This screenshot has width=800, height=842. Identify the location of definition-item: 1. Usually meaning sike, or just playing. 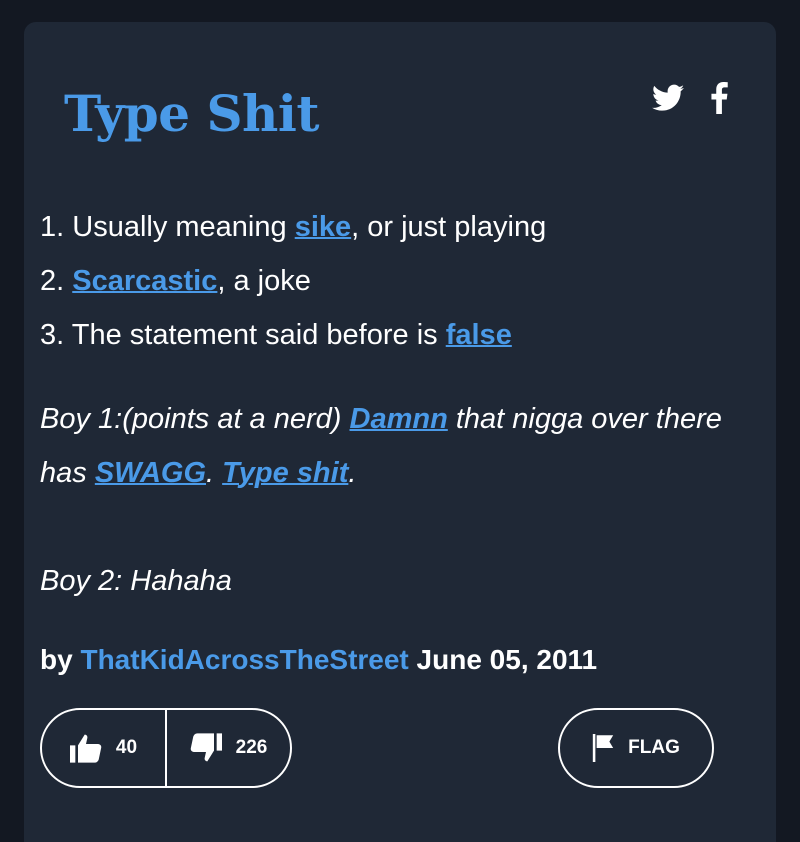
(293, 227).